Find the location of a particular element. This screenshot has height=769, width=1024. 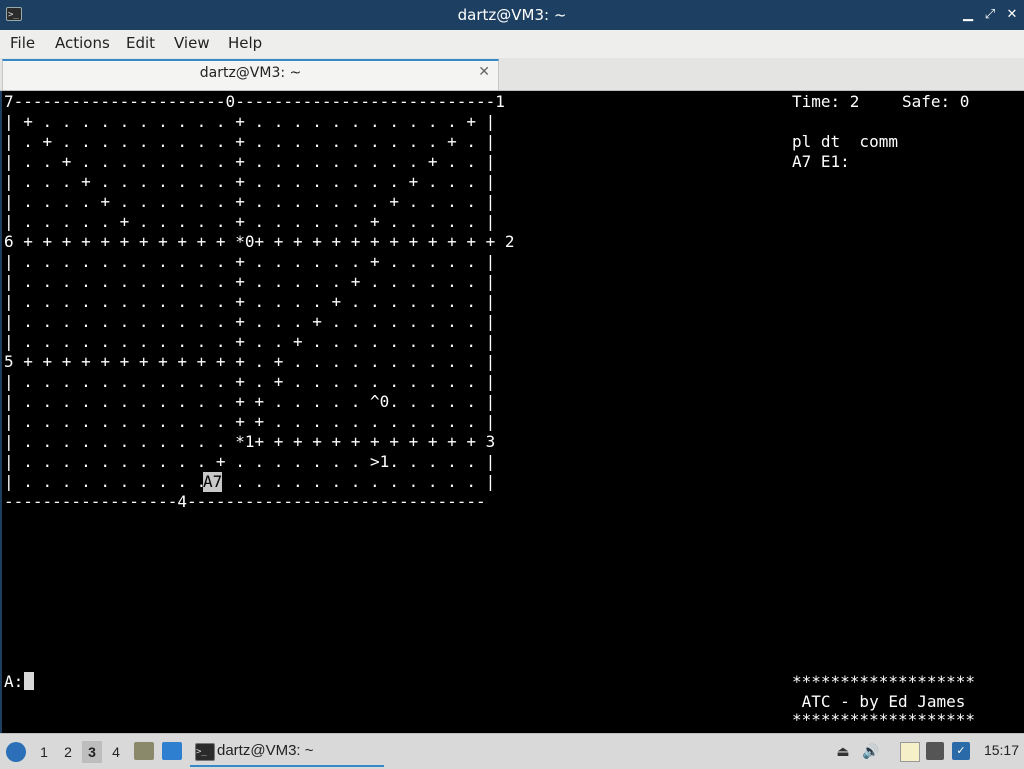

workspace-1: 1 is located at coordinates (44, 752).